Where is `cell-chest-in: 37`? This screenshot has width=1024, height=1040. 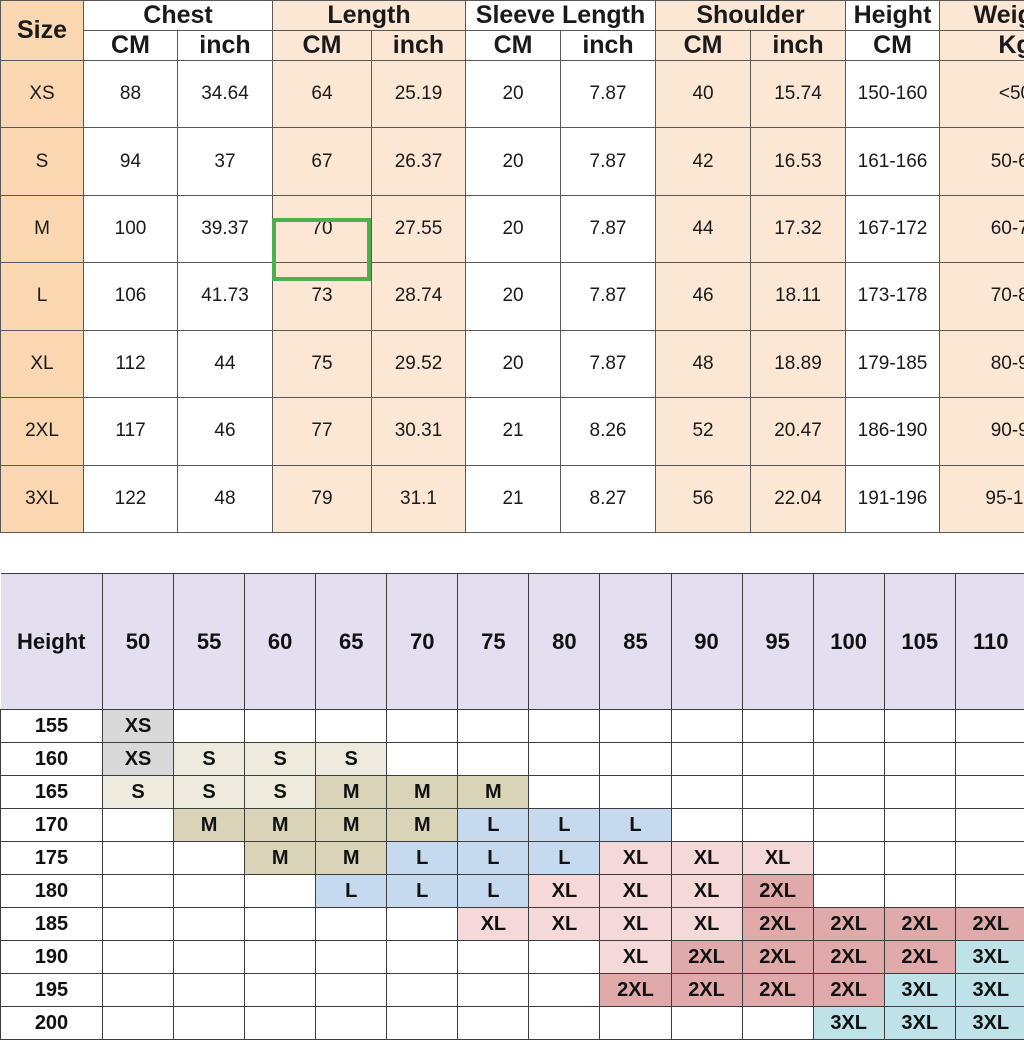 cell-chest-in: 37 is located at coordinates (225, 161).